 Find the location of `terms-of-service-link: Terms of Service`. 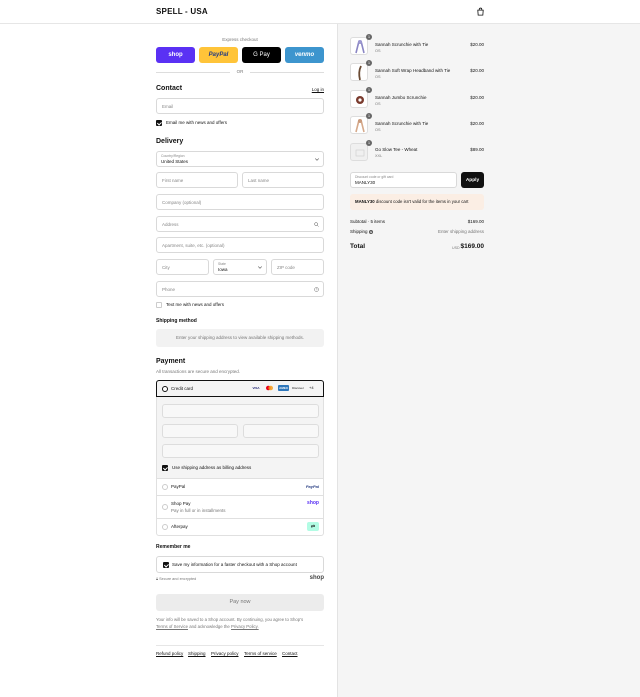

terms-of-service-link: Terms of Service is located at coordinates (172, 626).